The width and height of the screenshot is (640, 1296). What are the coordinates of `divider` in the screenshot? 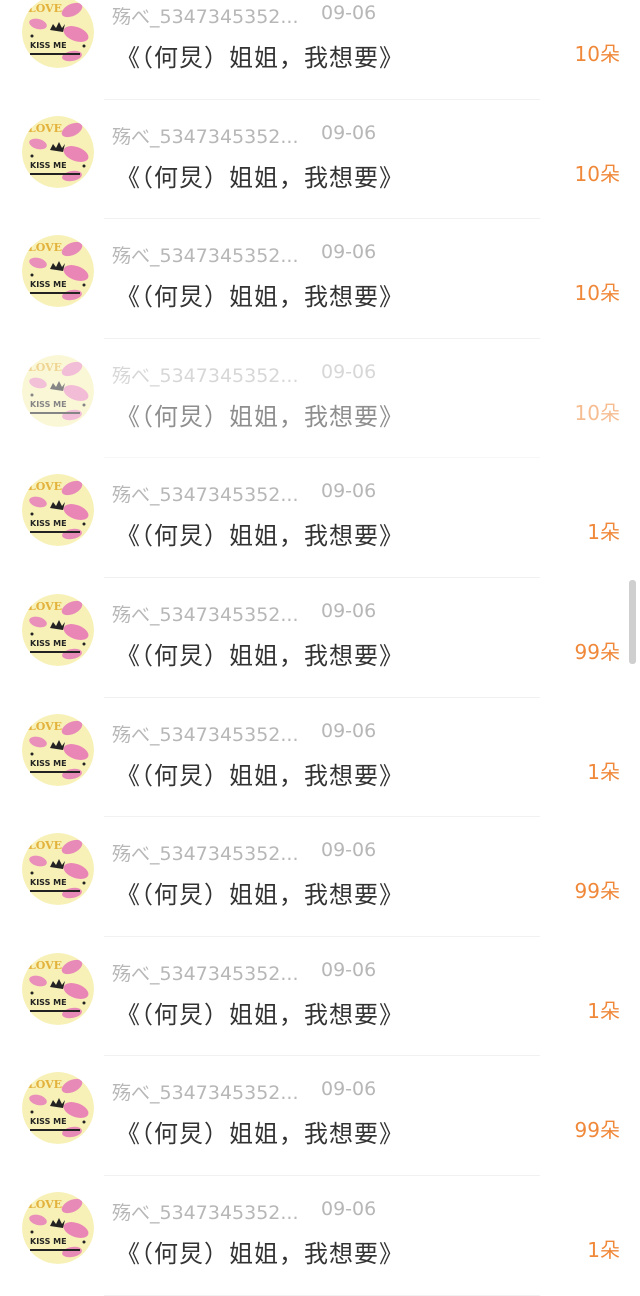 It's located at (322, 1295).